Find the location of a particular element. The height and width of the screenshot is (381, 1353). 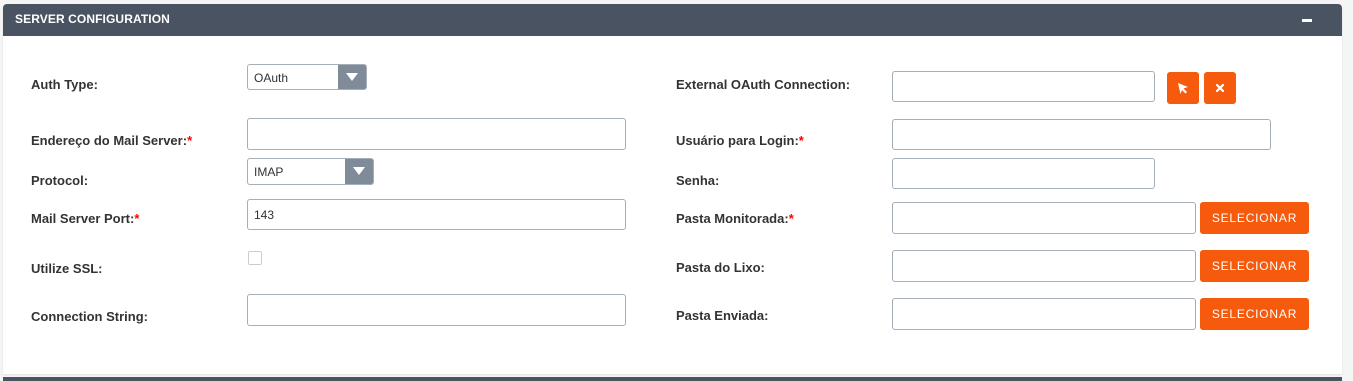

password-input is located at coordinates (1023, 173).